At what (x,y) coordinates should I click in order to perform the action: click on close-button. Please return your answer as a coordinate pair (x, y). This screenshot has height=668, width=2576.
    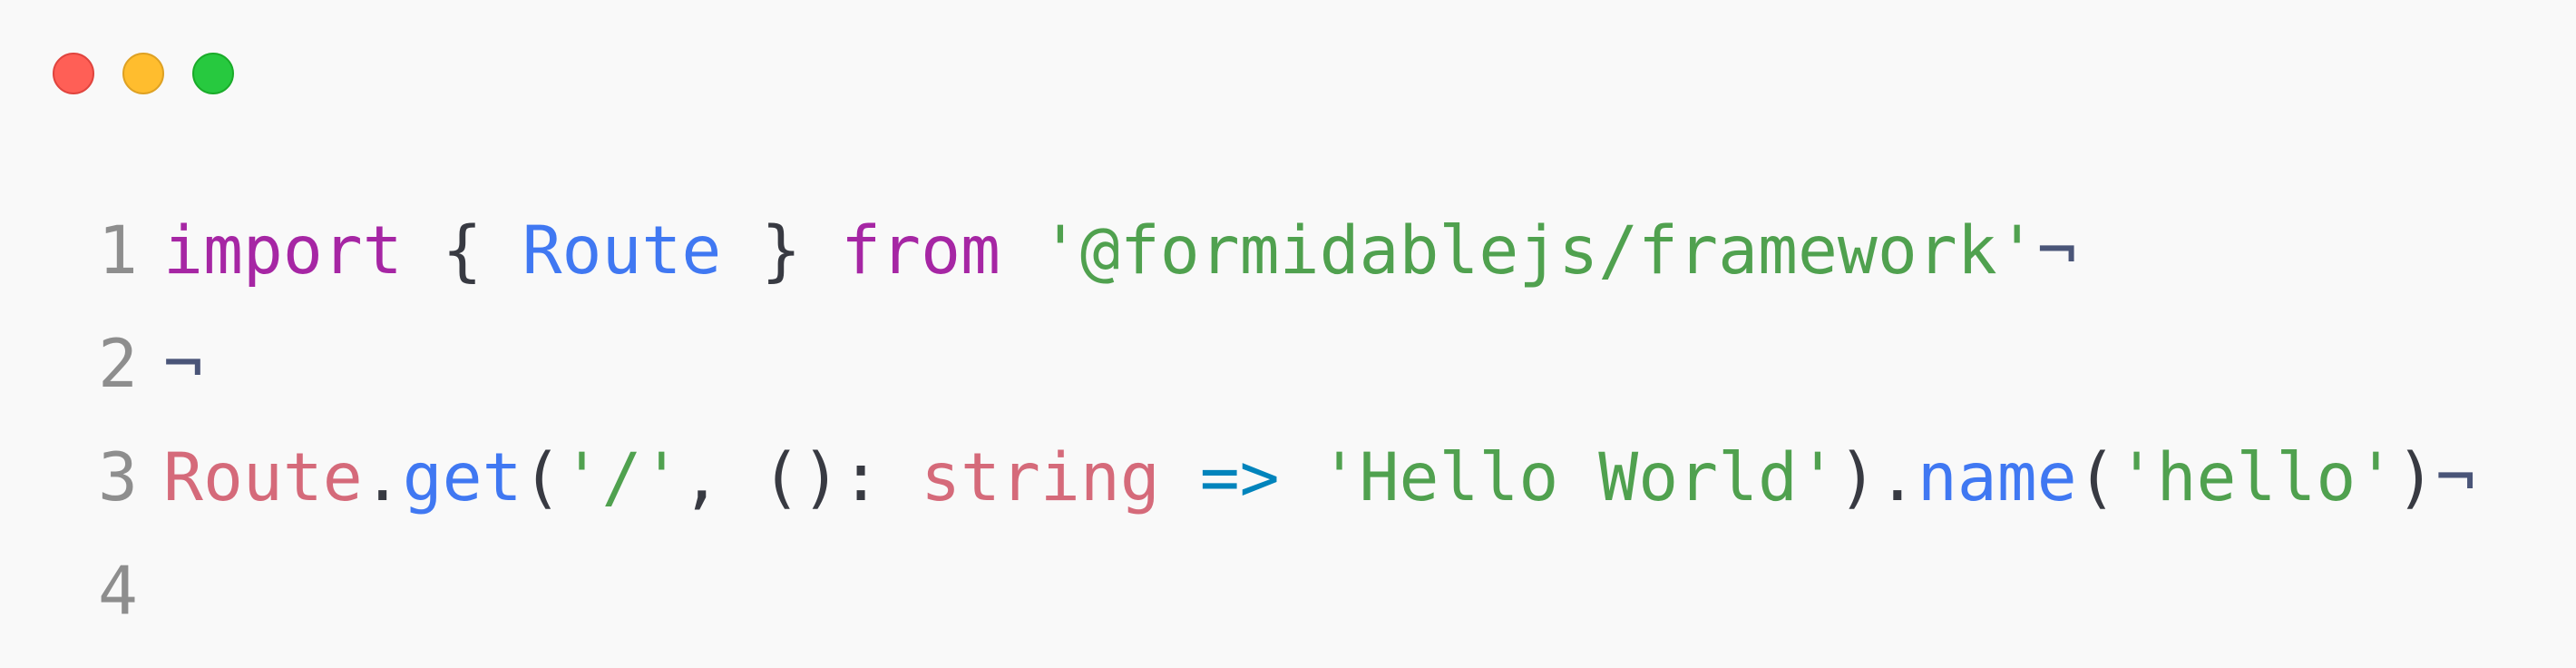
    Looking at the image, I should click on (73, 73).